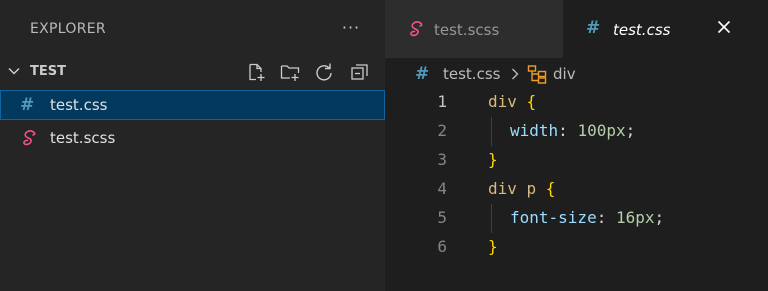 This screenshot has width=768, height=291. I want to click on code-text: div {, so click(512, 101).